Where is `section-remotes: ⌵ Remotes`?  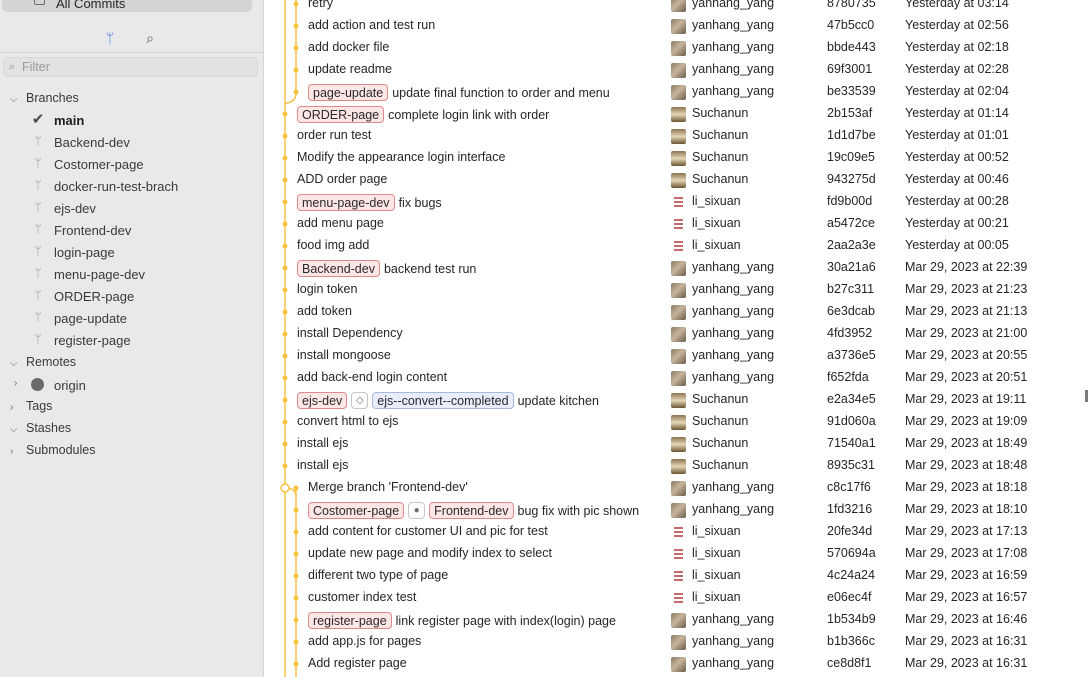 section-remotes: ⌵ Remotes is located at coordinates (43, 364).